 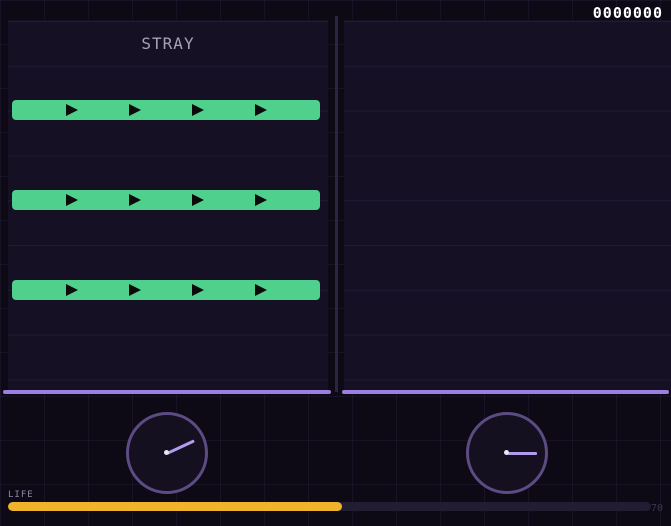 I want to click on dial-pivot-left, so click(x=166, y=452).